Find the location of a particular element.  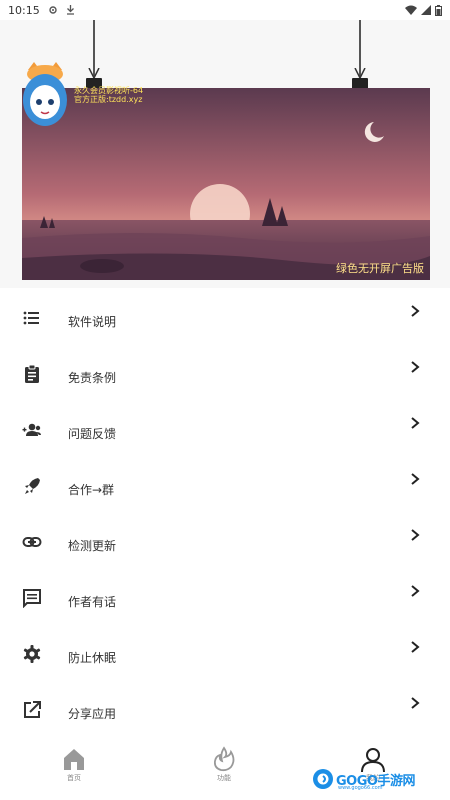

status-time: 10:15 is located at coordinates (24, 10).